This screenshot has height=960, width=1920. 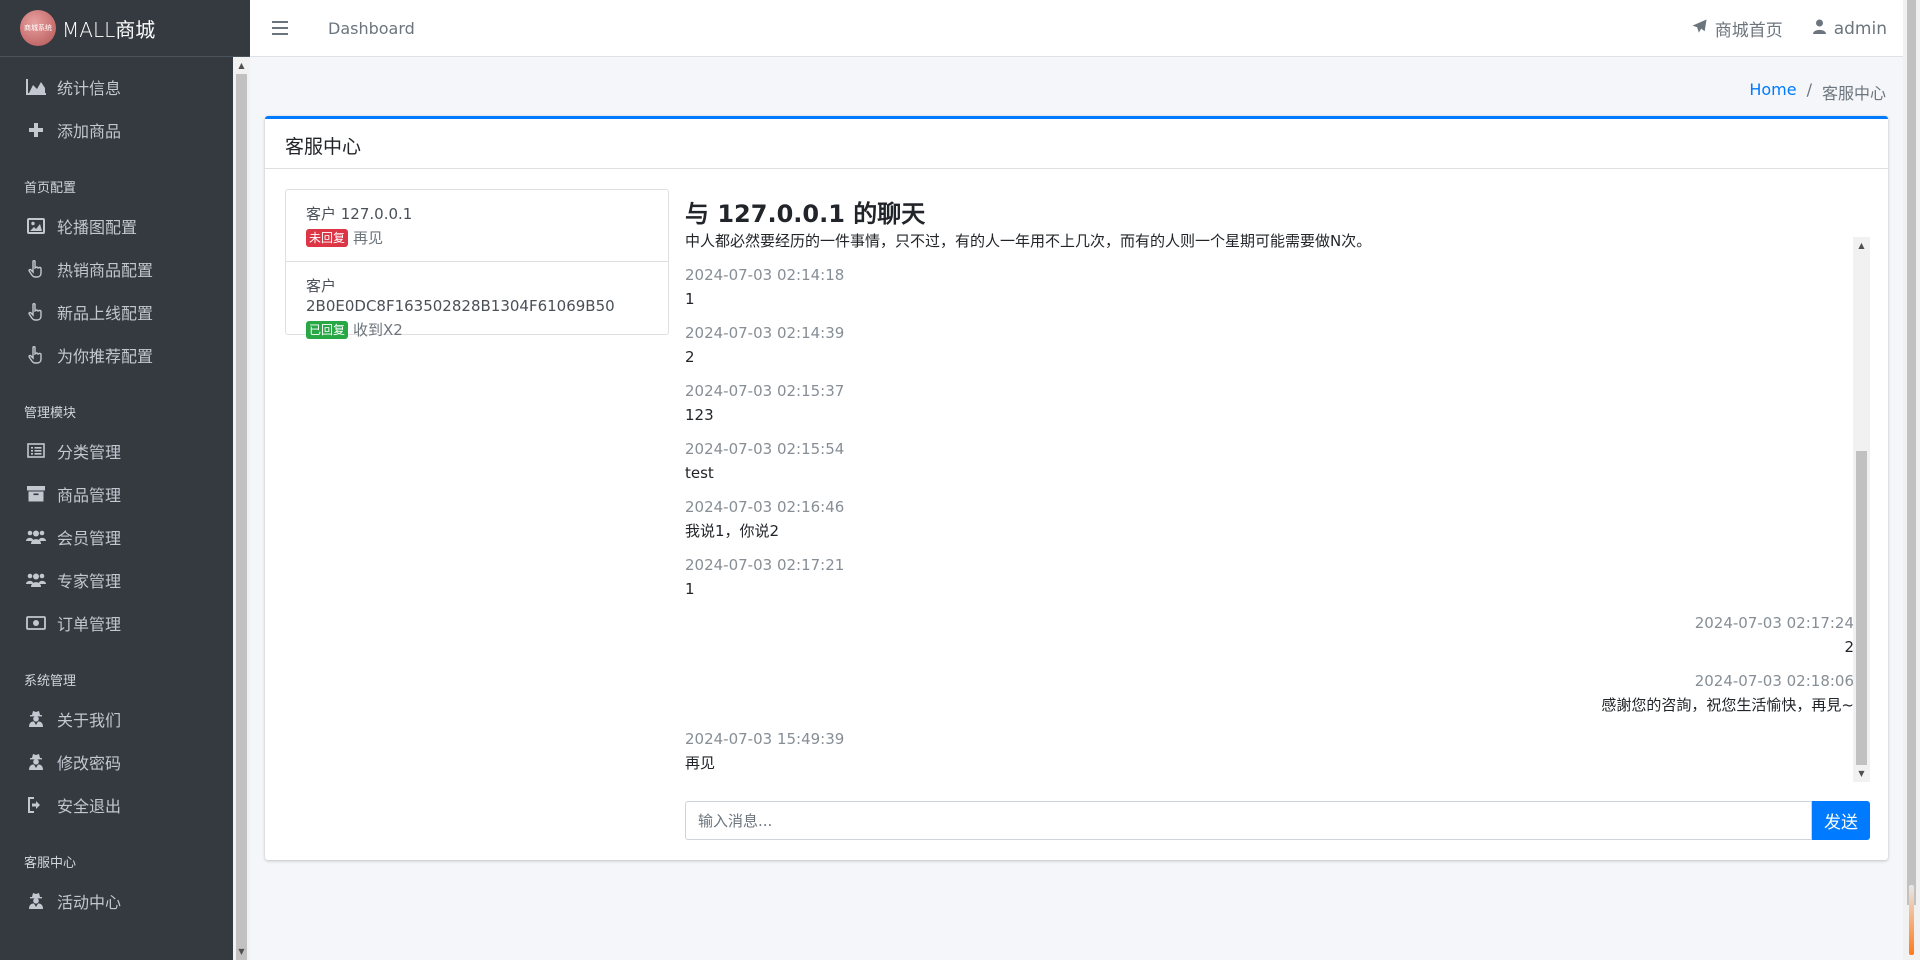 I want to click on plus-icon, so click(x=36, y=129).